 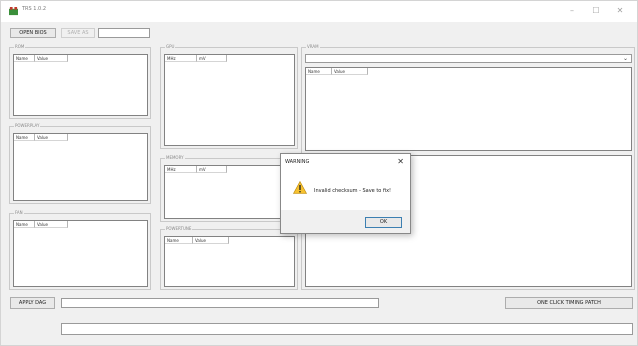 I want to click on minimize-button: –, so click(x=572, y=11).